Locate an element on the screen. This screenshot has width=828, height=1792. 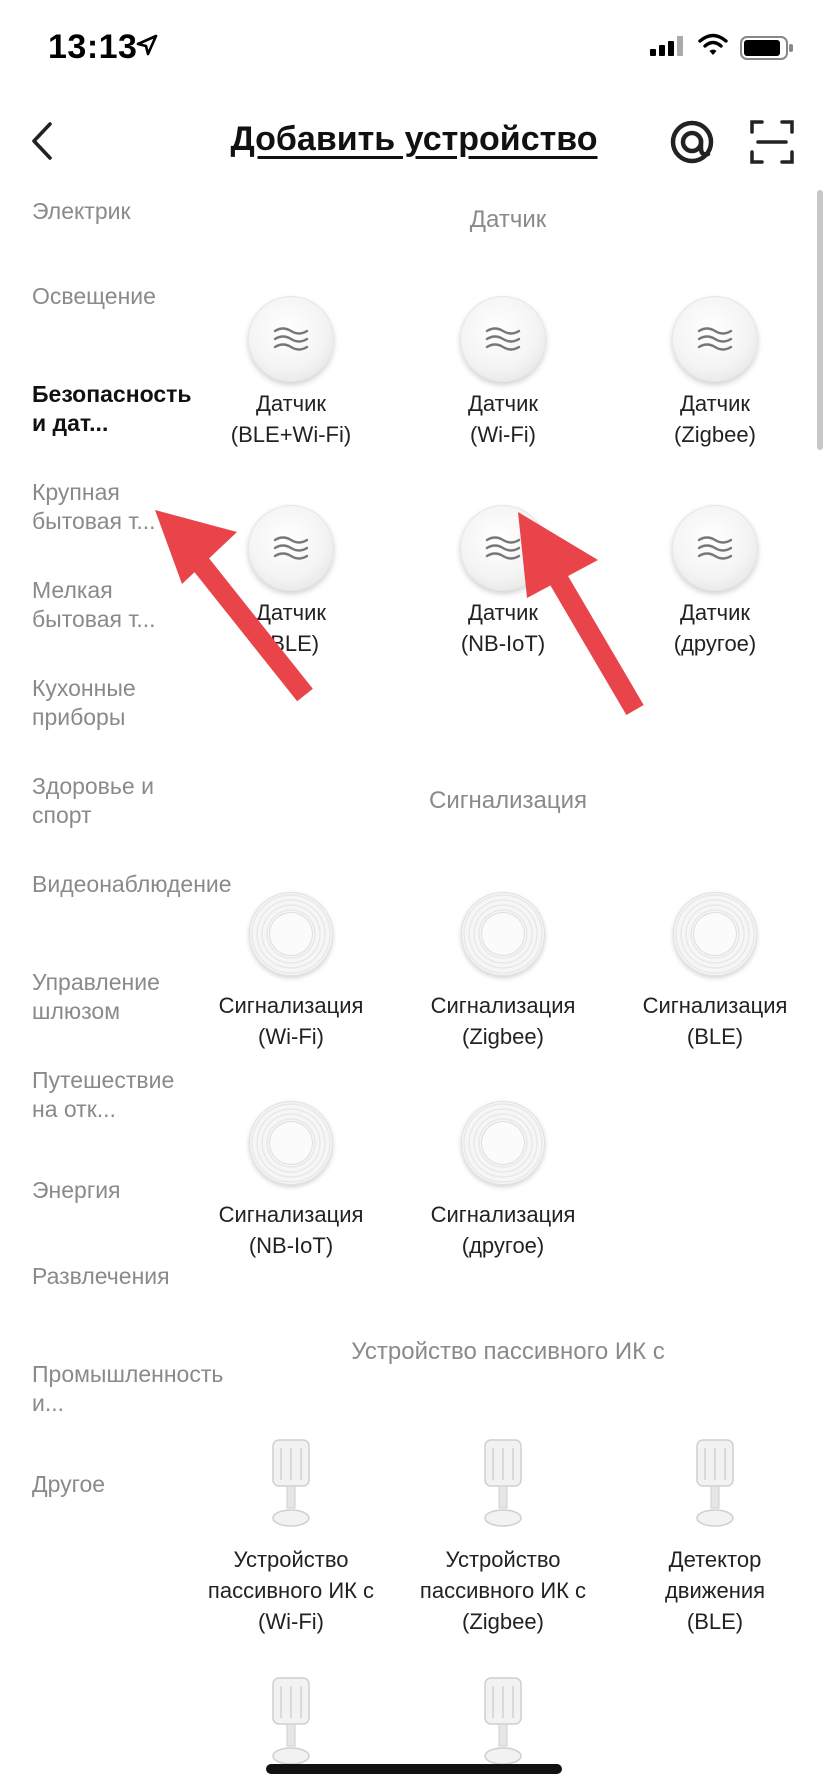
annotation-arrows is located at coordinates (399, 613).